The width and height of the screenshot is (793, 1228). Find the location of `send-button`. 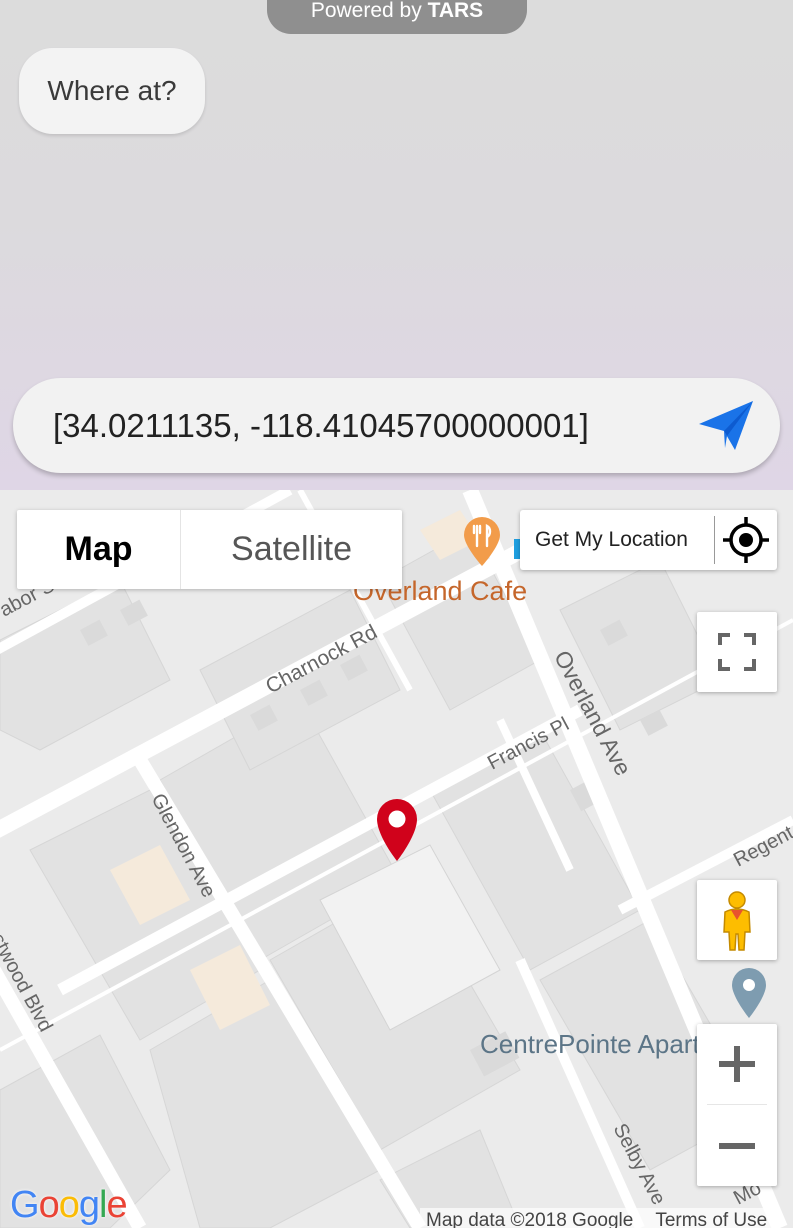

send-button is located at coordinates (727, 426).